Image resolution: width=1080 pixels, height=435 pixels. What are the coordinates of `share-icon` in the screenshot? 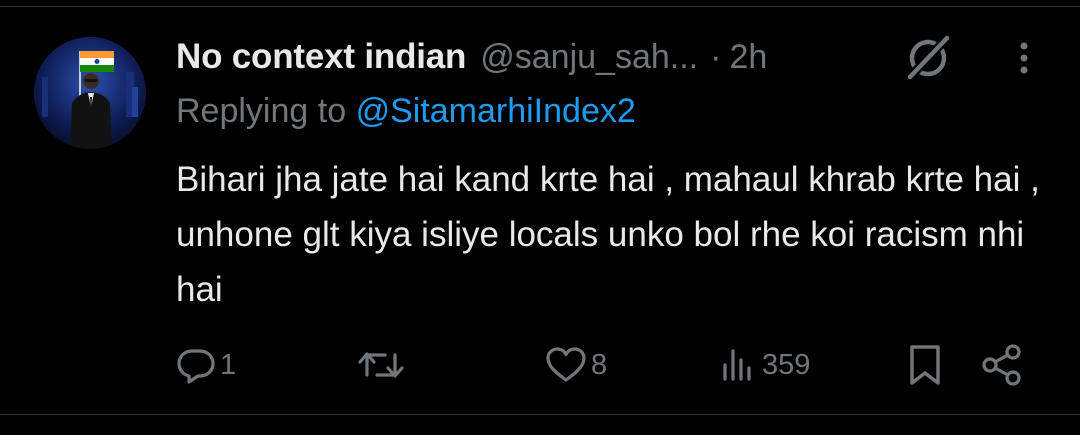 It's located at (1001, 365).